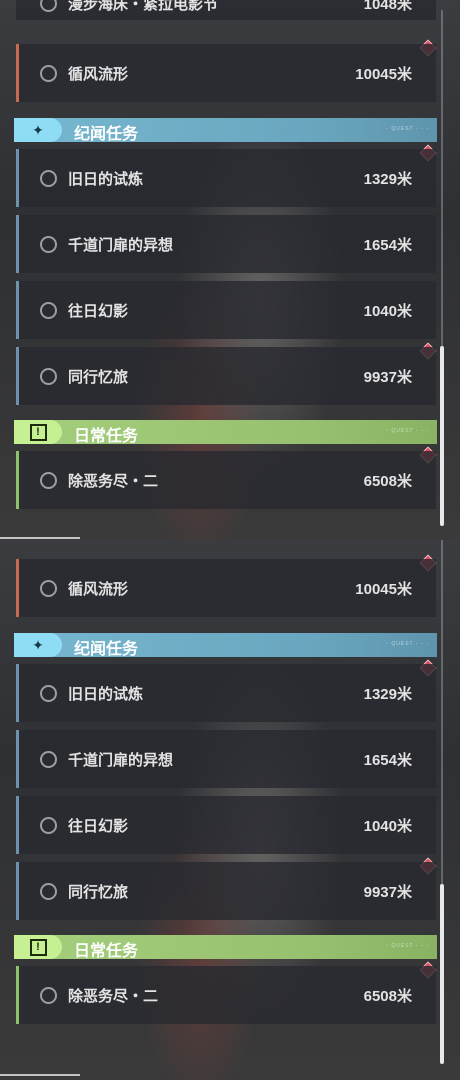 This screenshot has height=1080, width=460. Describe the element at coordinates (143, 6) in the screenshot. I see `quest-name: 漫步海床・紧拉电影节` at that location.